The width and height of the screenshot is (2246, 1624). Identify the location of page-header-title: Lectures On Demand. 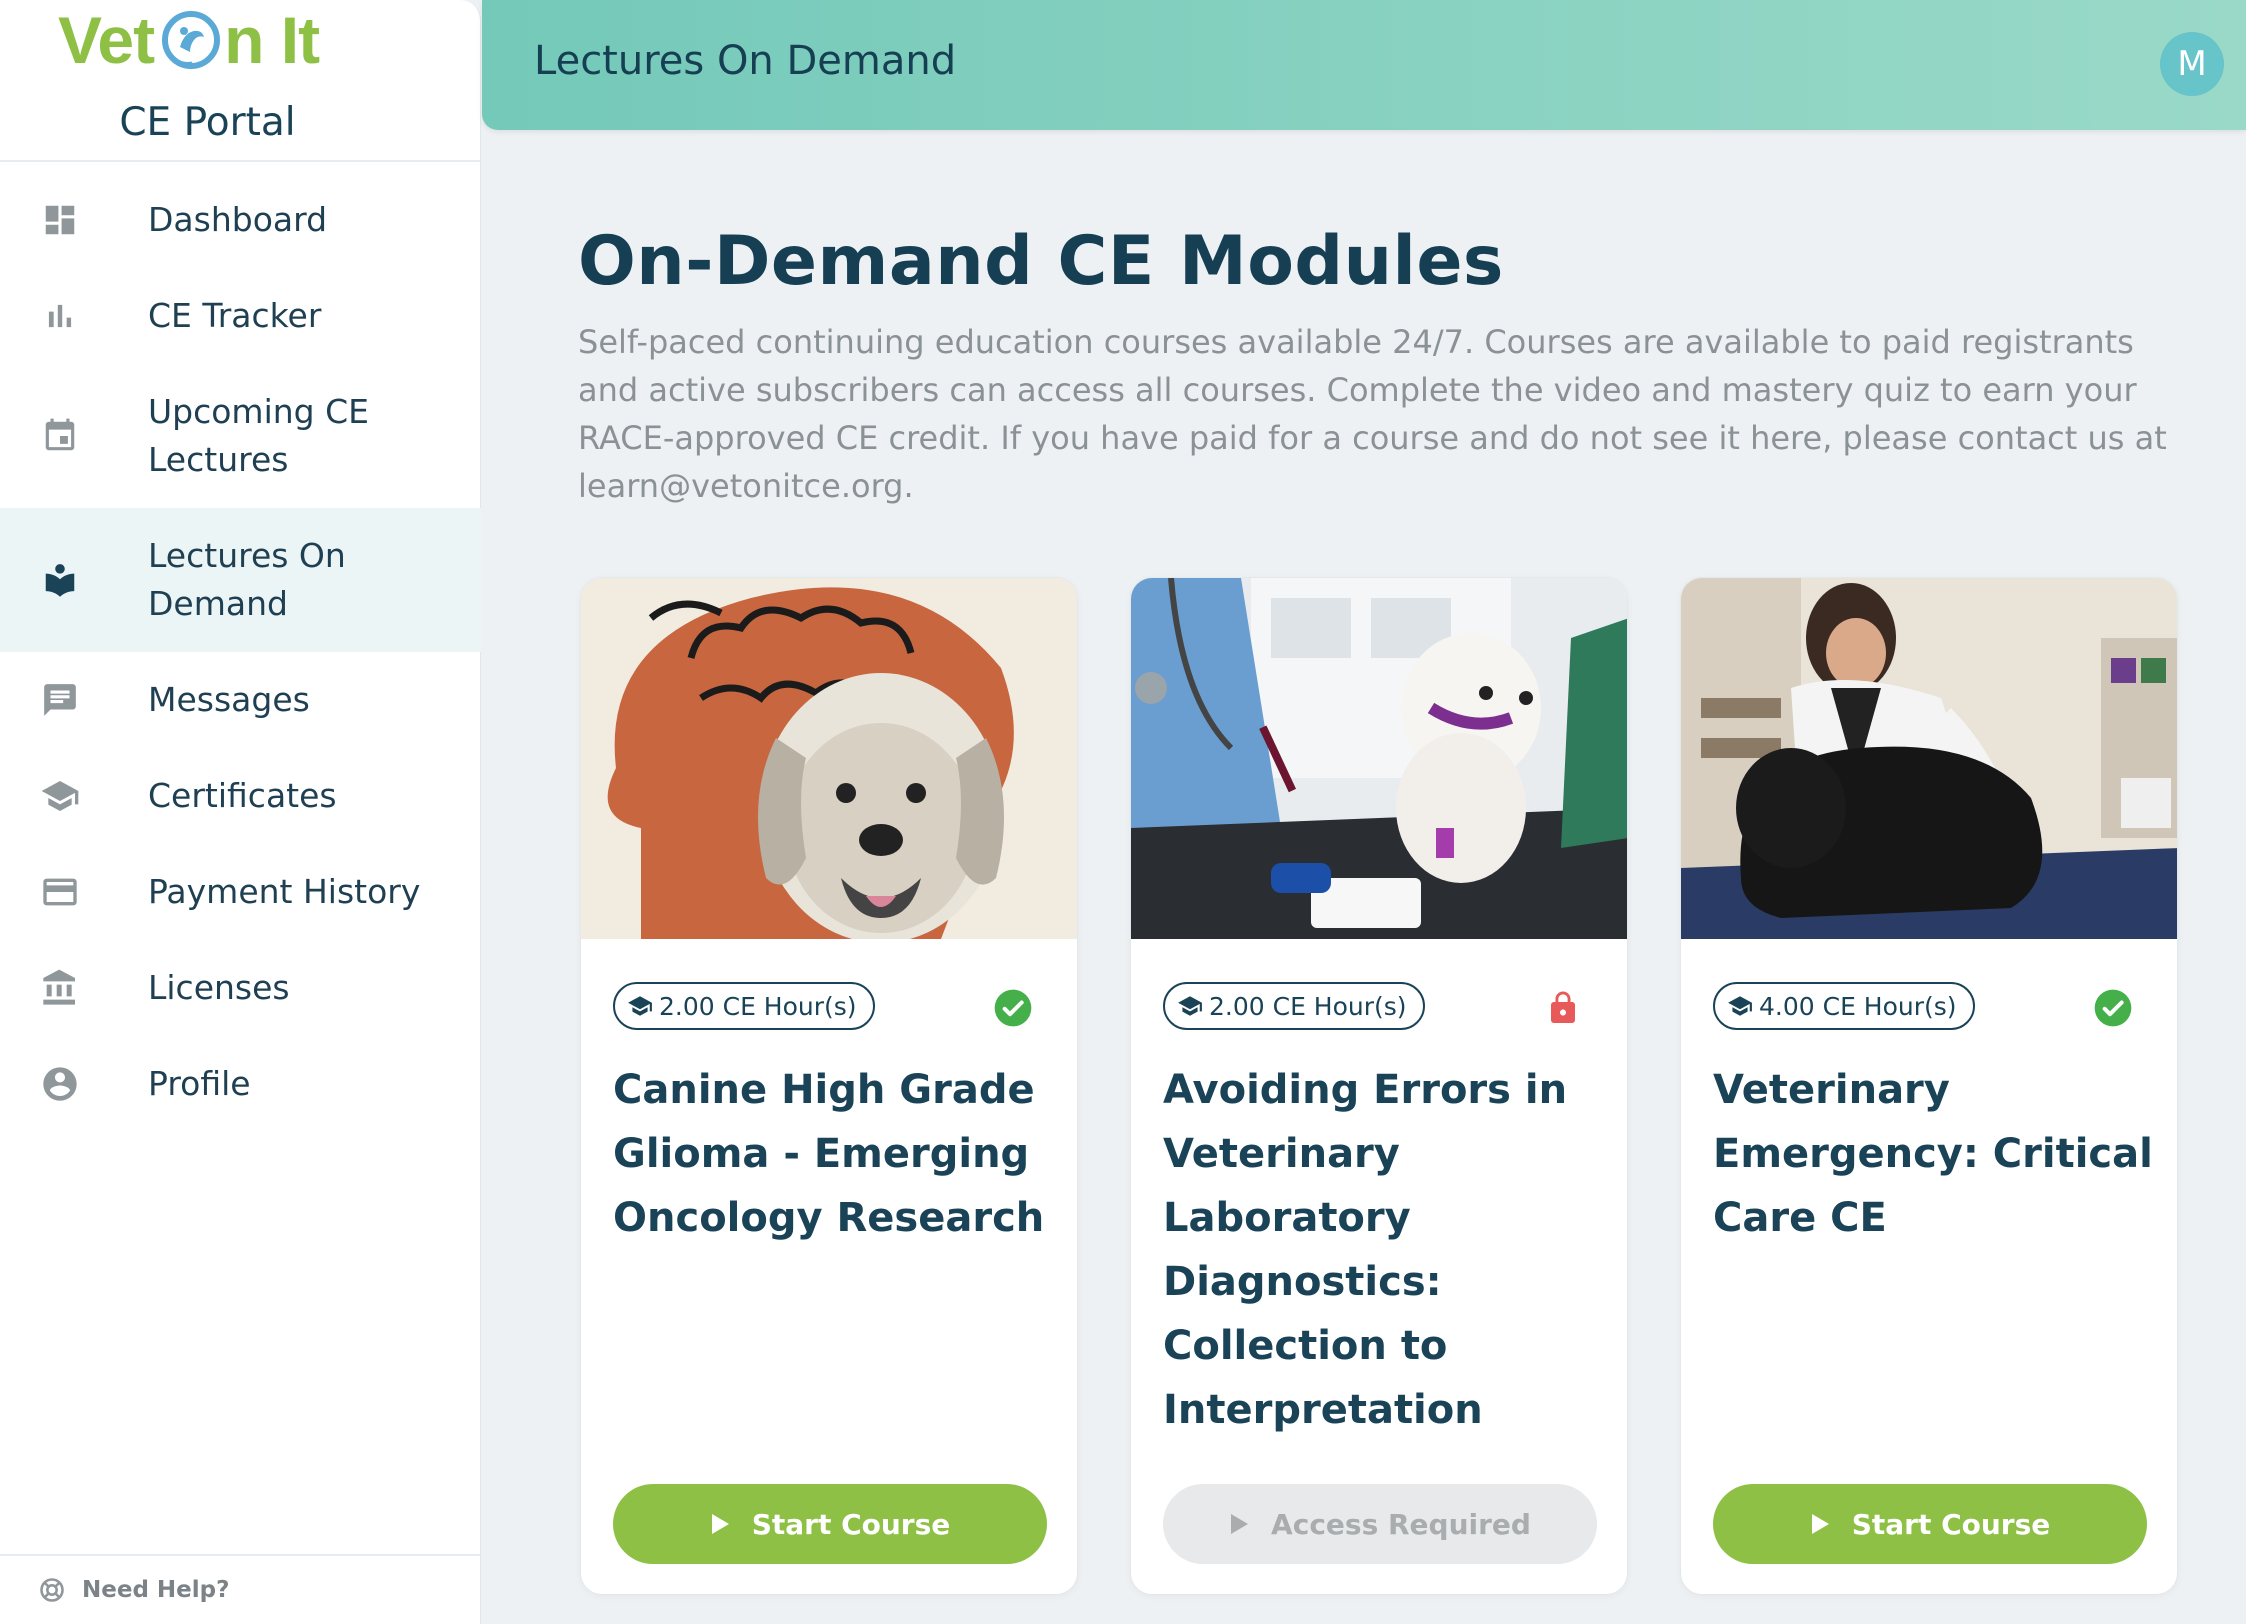
(745, 61).